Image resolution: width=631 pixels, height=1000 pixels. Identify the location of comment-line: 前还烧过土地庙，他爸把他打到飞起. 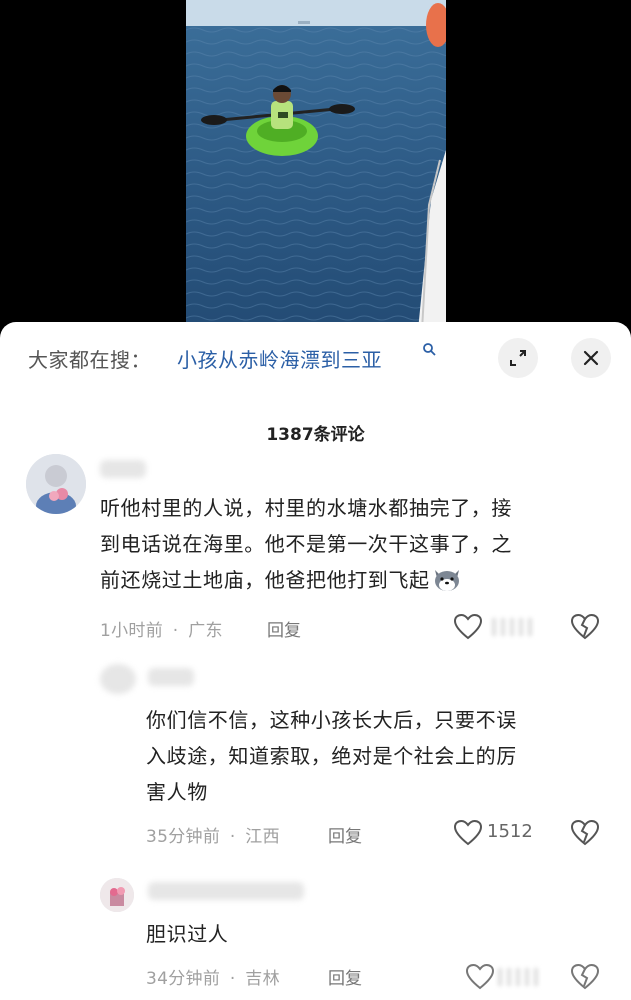
(306, 580).